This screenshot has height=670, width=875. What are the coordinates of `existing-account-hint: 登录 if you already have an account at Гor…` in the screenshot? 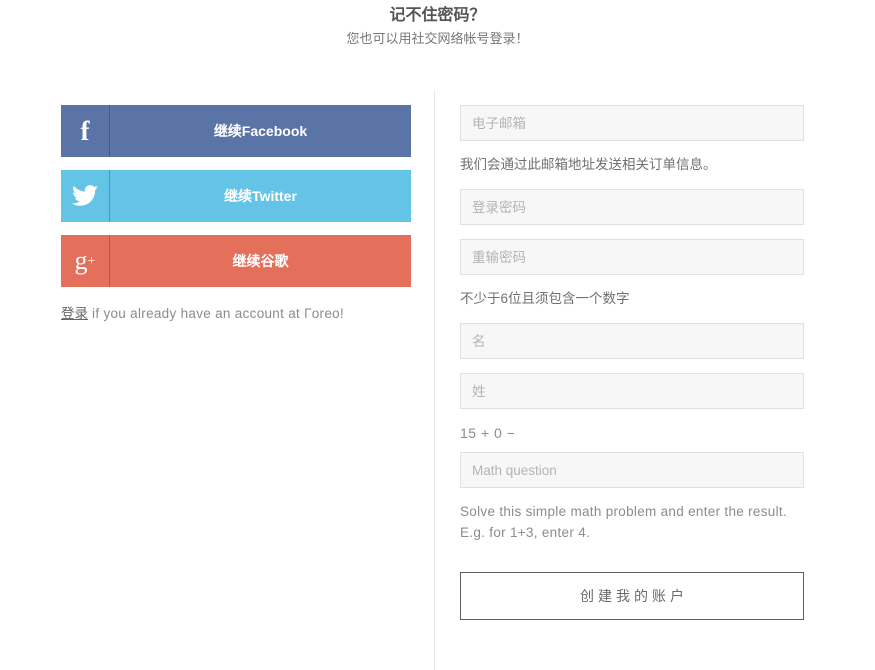 It's located at (236, 314).